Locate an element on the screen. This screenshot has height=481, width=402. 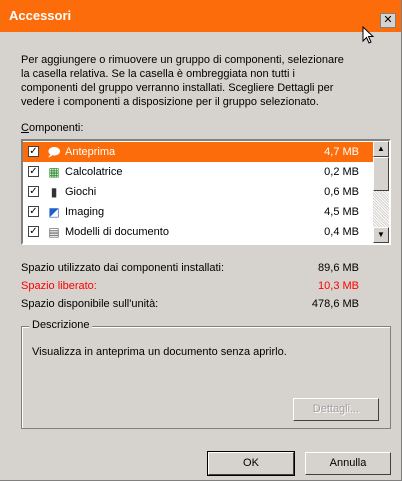
document-templates-icon: ▤ is located at coordinates (54, 232).